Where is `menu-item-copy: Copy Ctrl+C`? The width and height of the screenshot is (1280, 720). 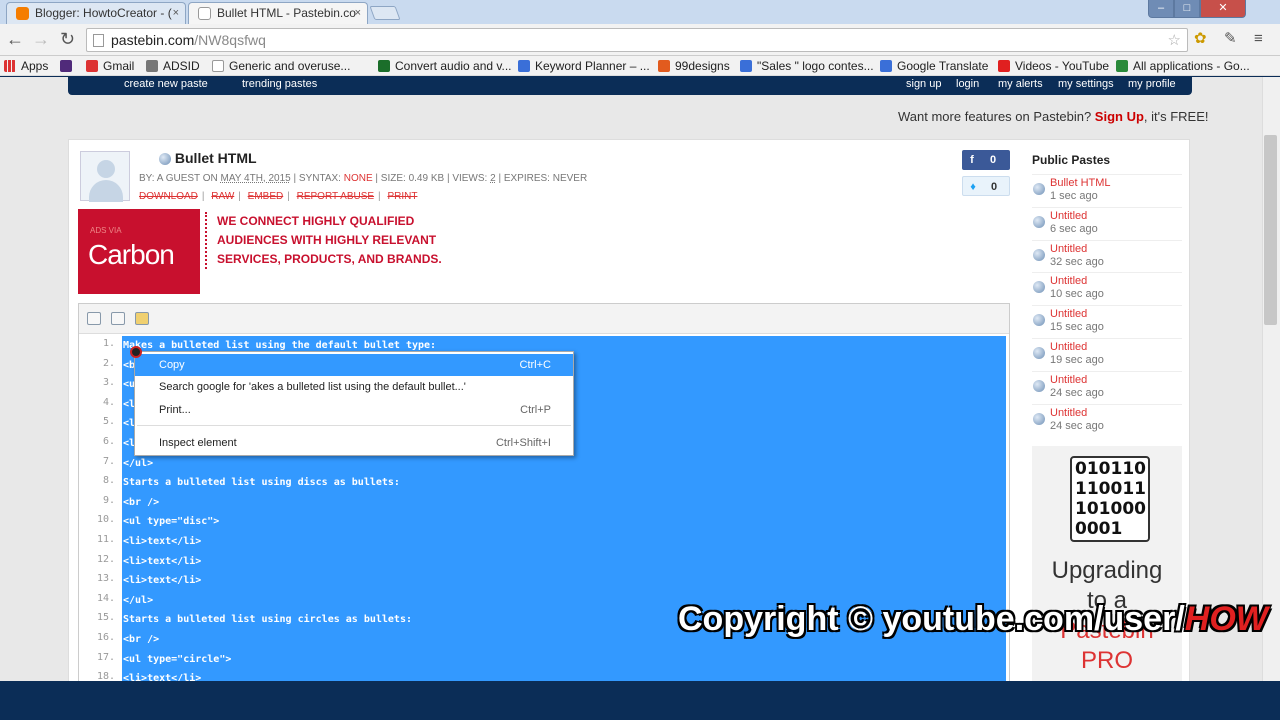 menu-item-copy: Copy Ctrl+C is located at coordinates (354, 365).